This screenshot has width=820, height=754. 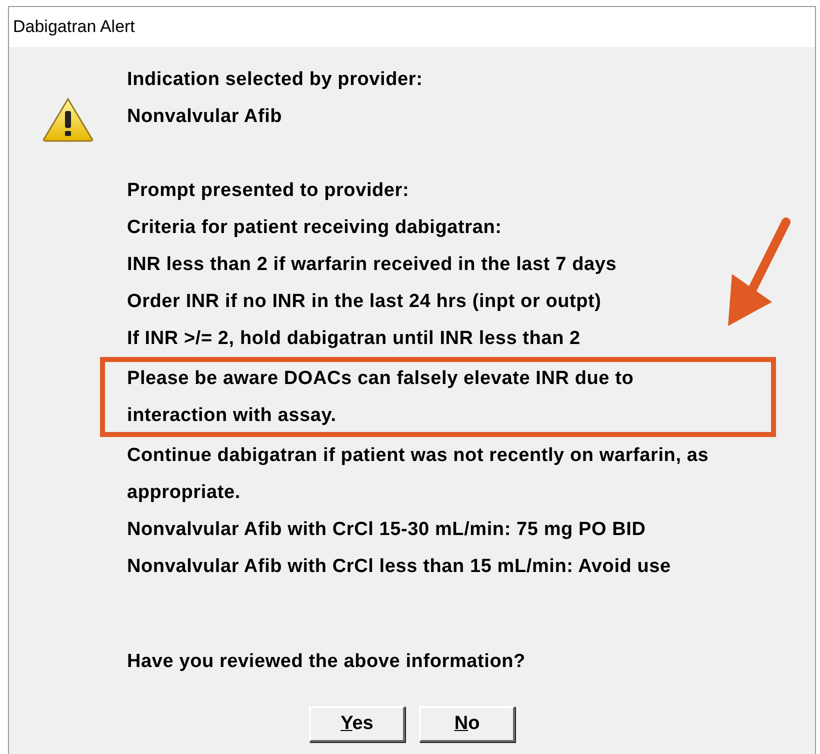 What do you see at coordinates (372, 265) in the screenshot?
I see `message-line: INR less than 2 if warfarin received in the last 7 days` at bounding box center [372, 265].